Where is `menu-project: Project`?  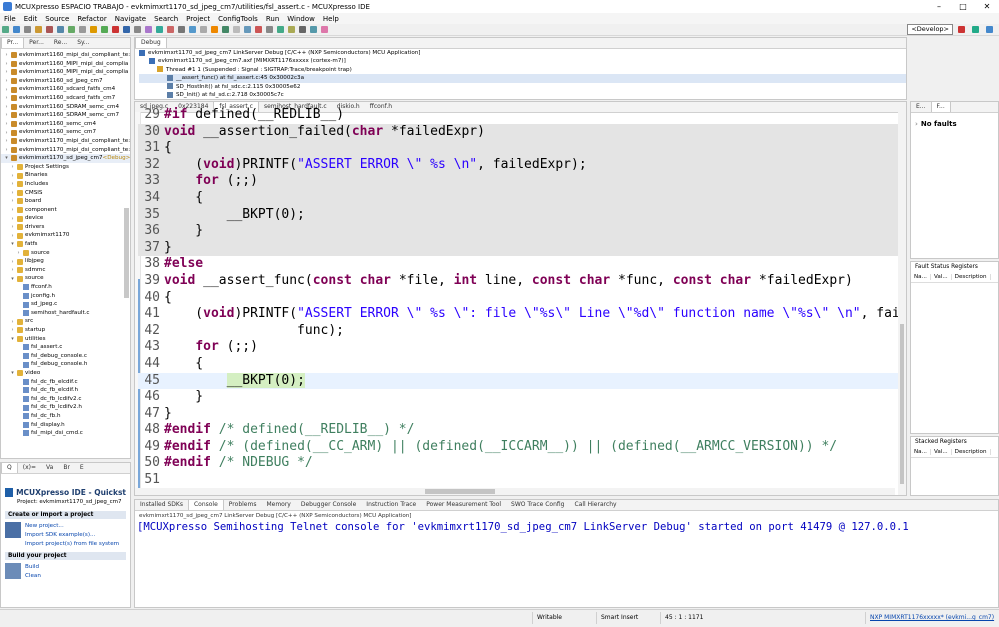
menu-project: Project is located at coordinates (198, 19).